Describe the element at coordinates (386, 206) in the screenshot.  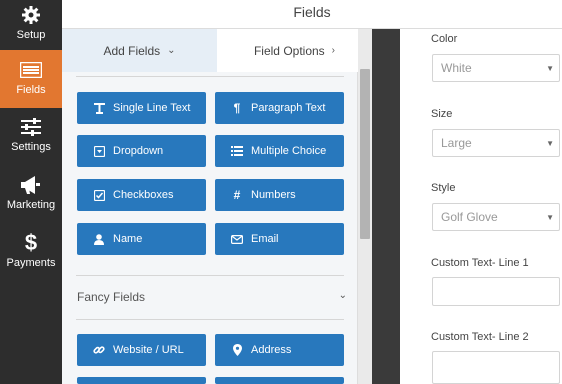
I see `panel-divider` at that location.